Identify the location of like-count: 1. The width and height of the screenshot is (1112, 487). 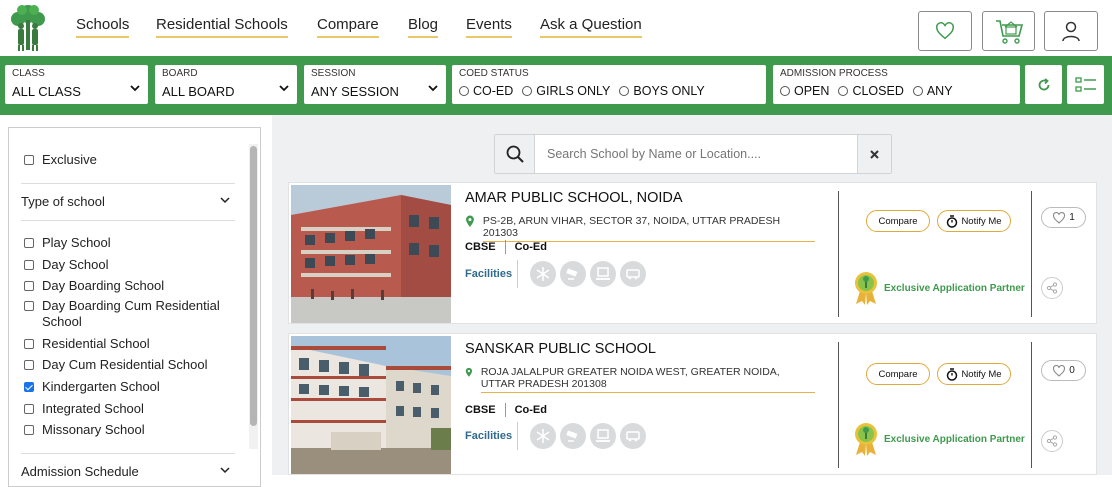
(1072, 217).